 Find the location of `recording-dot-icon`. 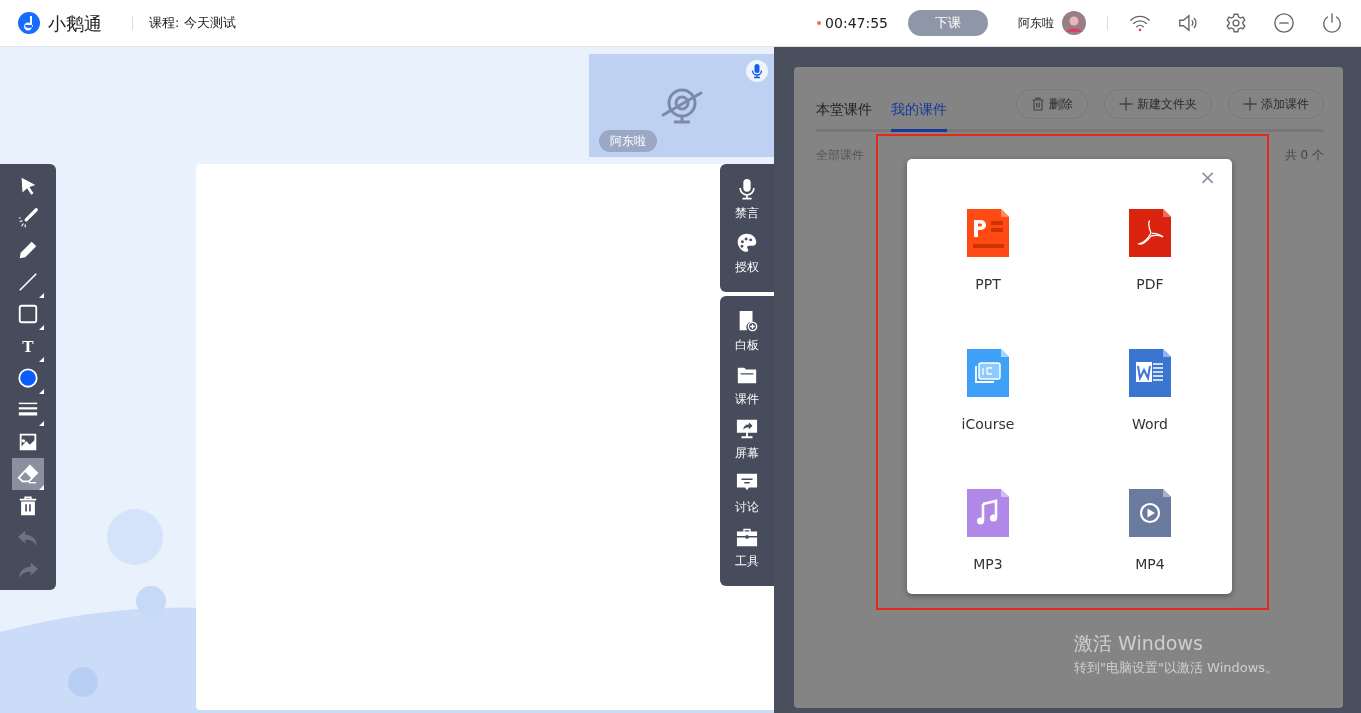

recording-dot-icon is located at coordinates (819, 23).